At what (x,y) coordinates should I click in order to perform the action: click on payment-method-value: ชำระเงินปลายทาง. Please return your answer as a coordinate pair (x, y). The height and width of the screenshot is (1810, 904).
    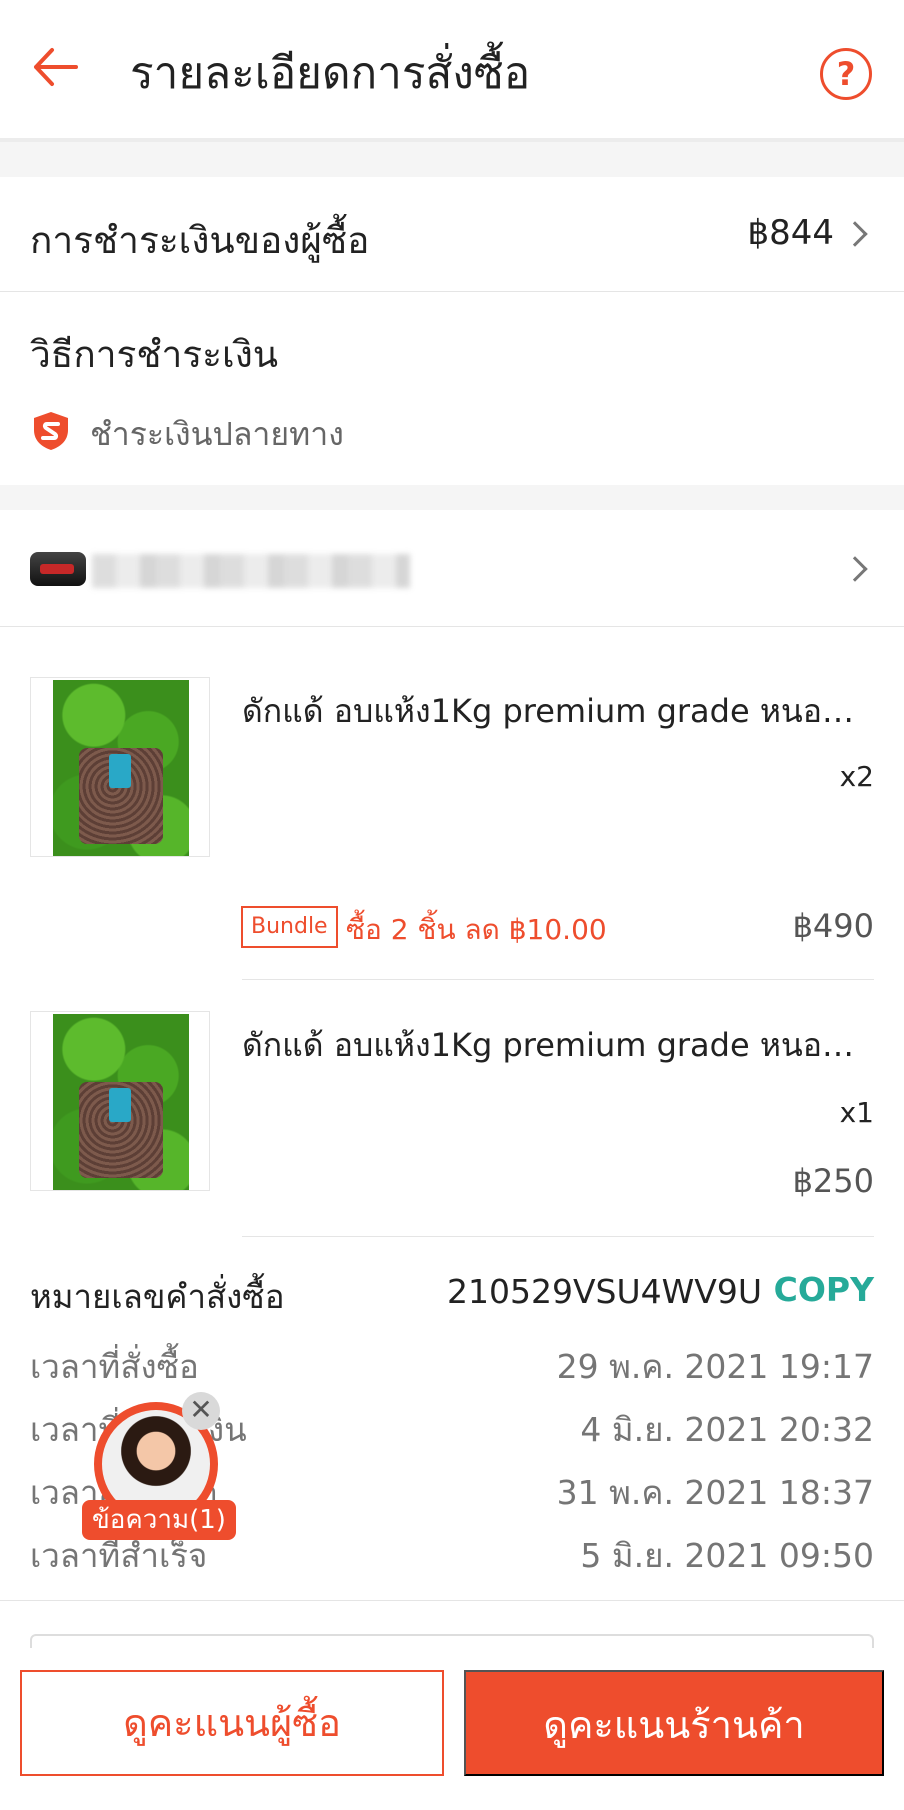
    Looking at the image, I should click on (217, 434).